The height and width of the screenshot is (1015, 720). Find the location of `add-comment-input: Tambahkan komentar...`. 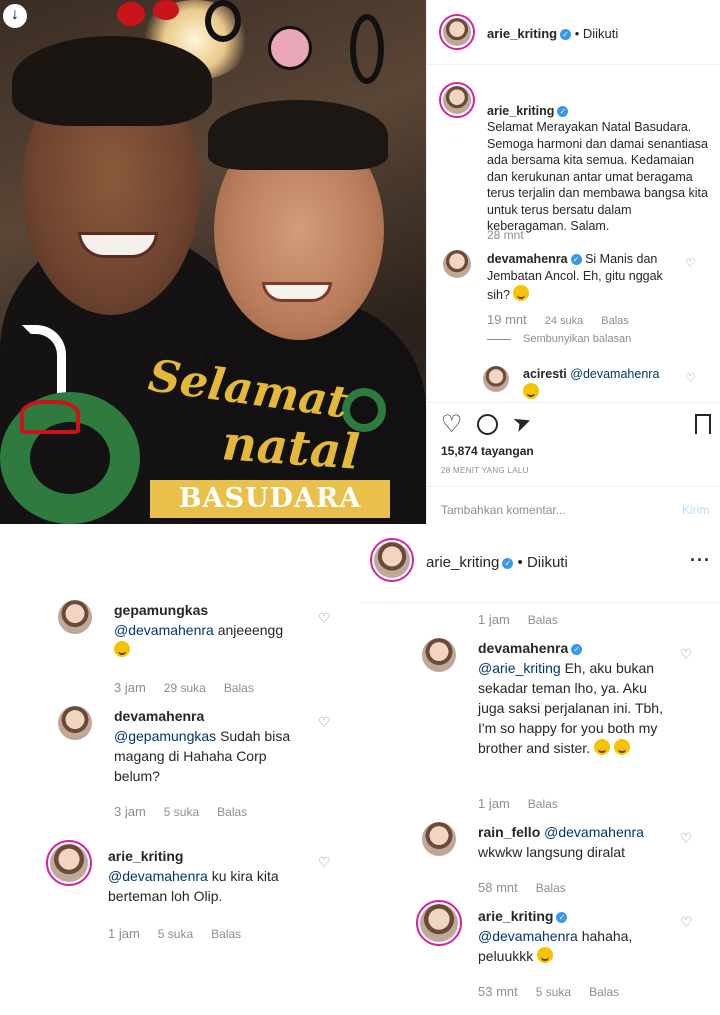

add-comment-input: Tambahkan komentar... is located at coordinates (503, 510).